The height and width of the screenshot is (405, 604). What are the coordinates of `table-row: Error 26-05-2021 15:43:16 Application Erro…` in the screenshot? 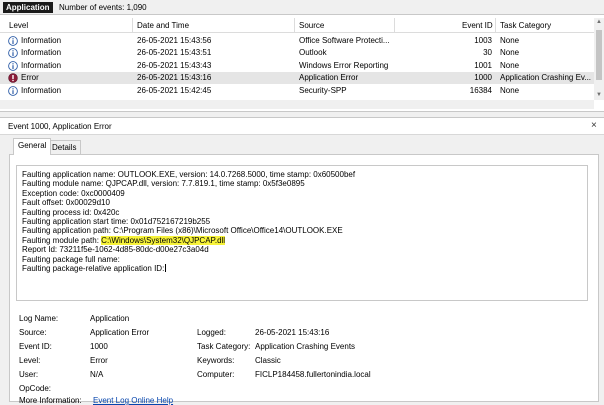 It's located at (297, 78).